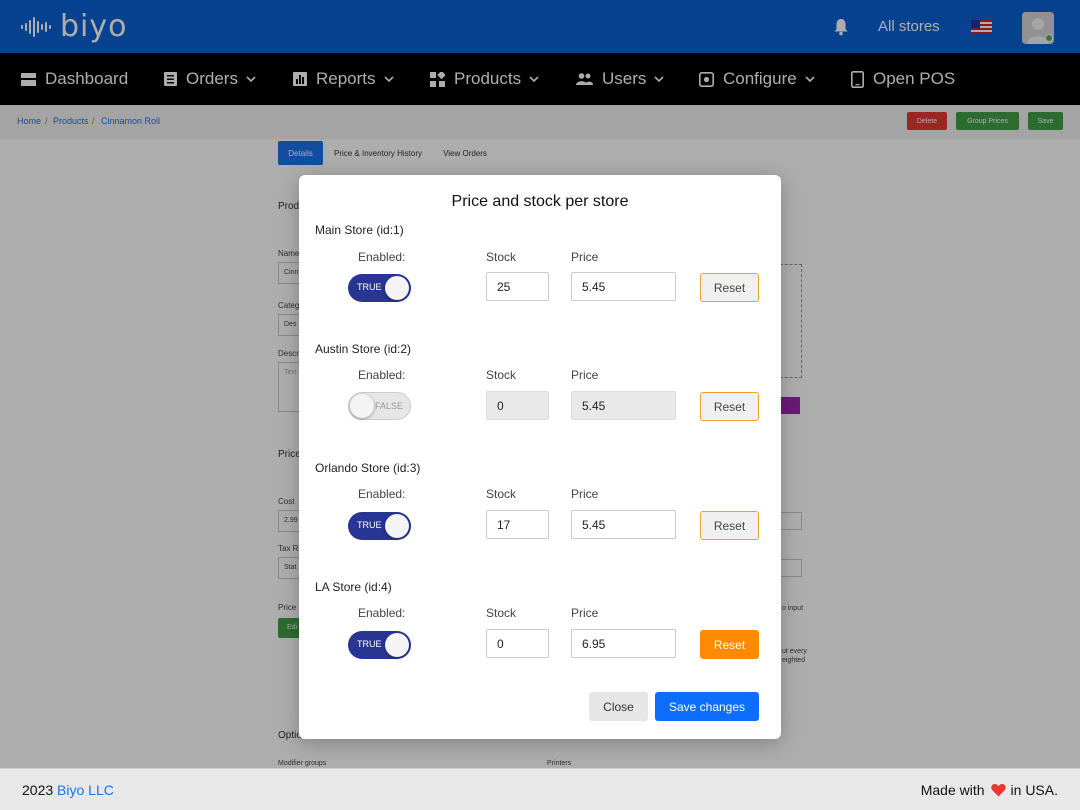 The height and width of the screenshot is (810, 1080). What do you see at coordinates (38, 790) in the screenshot?
I see `footer-year: 2023` at bounding box center [38, 790].